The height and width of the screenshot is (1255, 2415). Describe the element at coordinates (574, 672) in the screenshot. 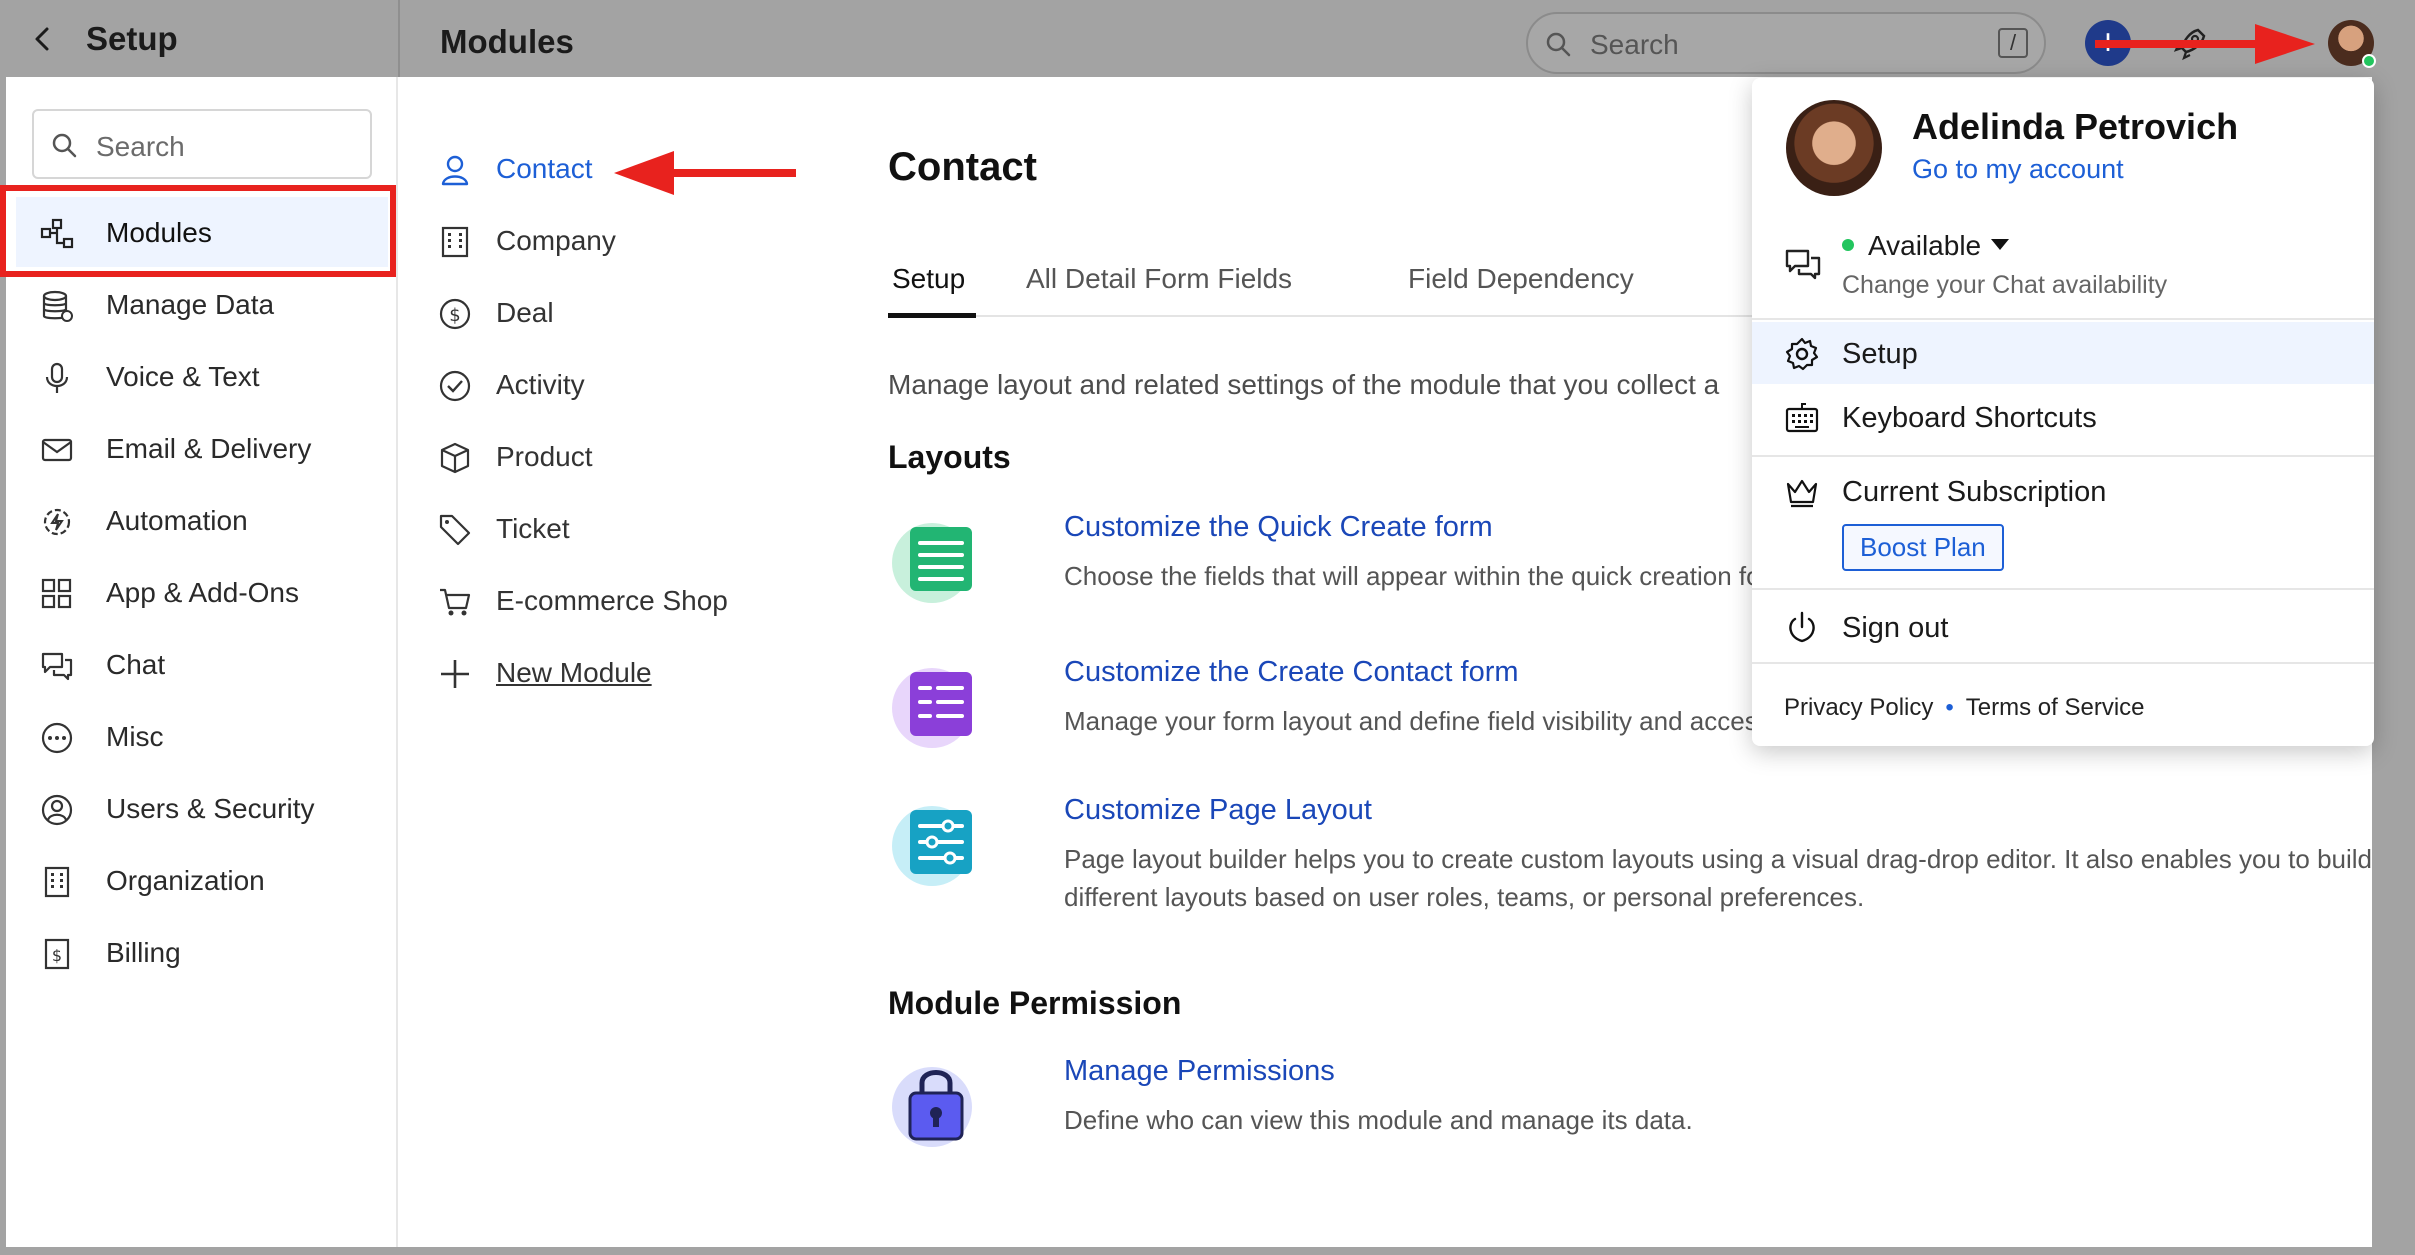

I see `new-module-label: New Module` at that location.